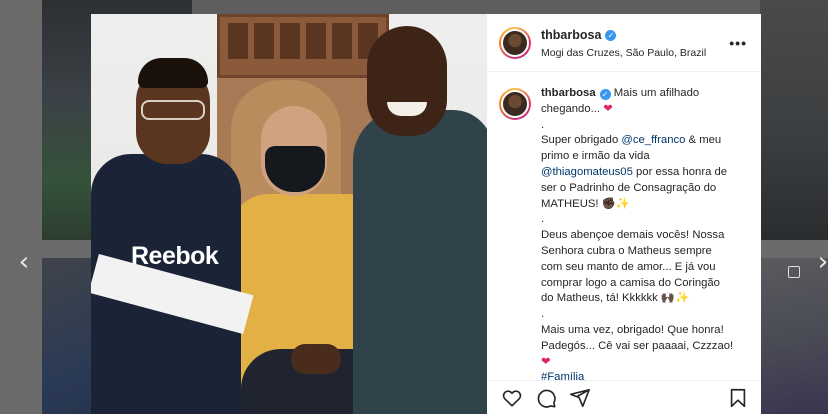  I want to click on shirt-logo-text: Reebok, so click(175, 256).